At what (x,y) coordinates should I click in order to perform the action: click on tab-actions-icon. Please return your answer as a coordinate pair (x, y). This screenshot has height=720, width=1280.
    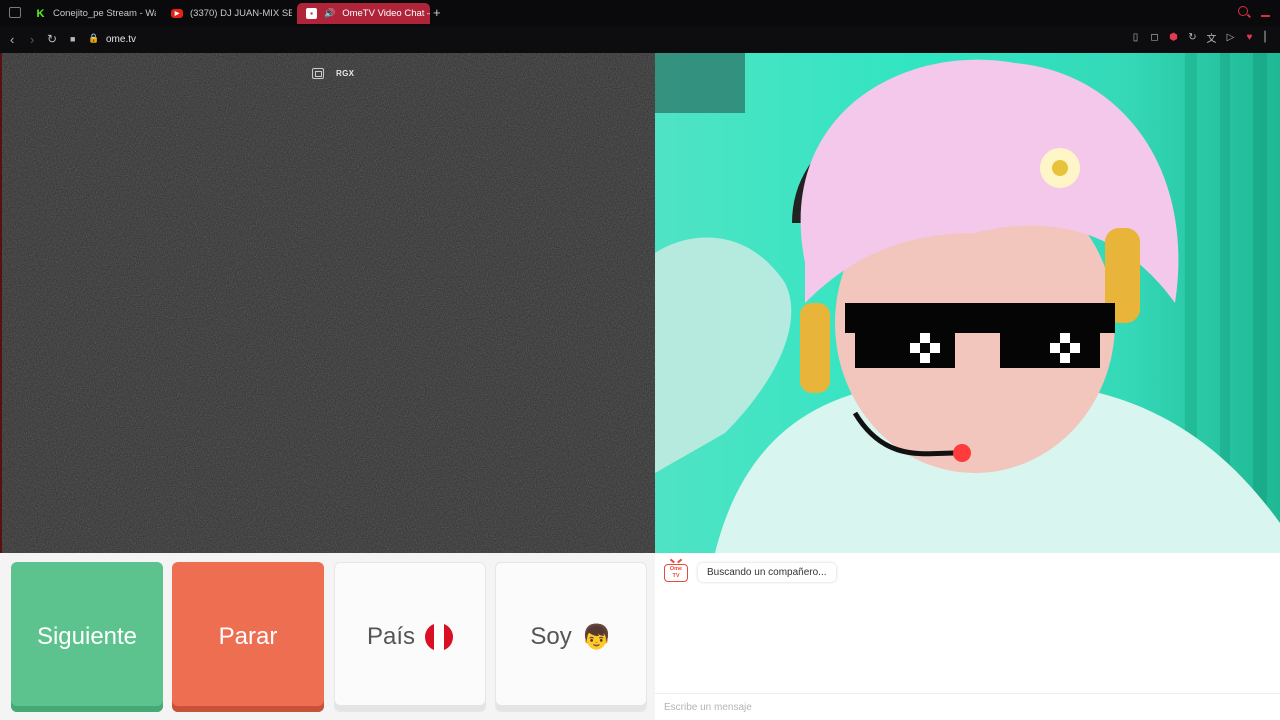
    Looking at the image, I should click on (15, 12).